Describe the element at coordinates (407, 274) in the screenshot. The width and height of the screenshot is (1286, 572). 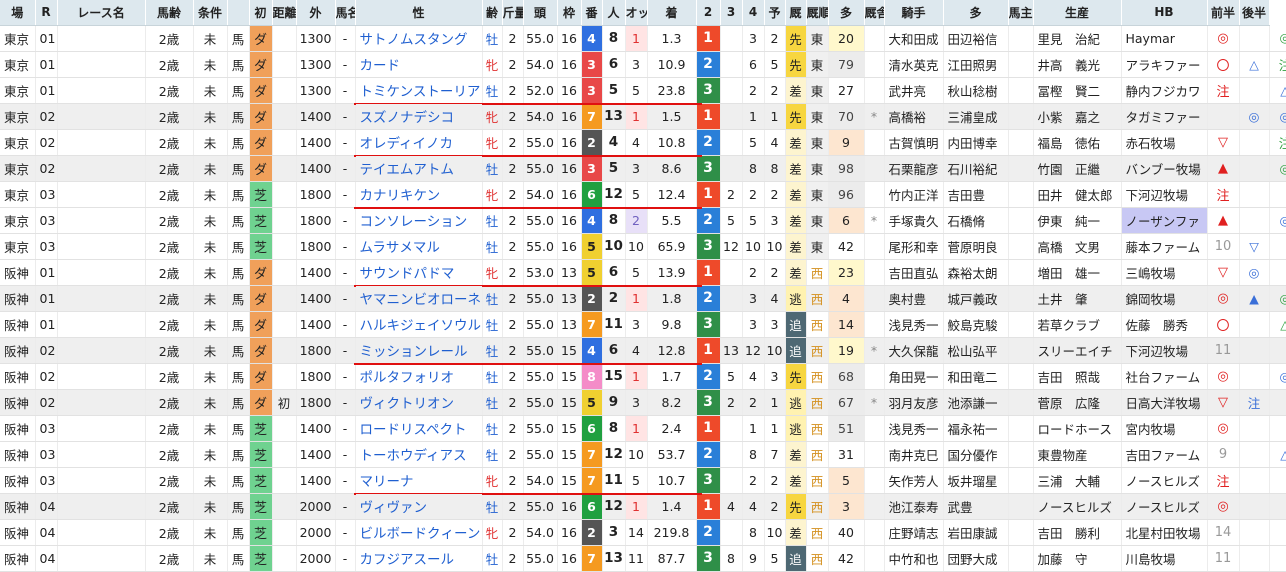
I see `horse-name-text: サウンドパドマ` at that location.